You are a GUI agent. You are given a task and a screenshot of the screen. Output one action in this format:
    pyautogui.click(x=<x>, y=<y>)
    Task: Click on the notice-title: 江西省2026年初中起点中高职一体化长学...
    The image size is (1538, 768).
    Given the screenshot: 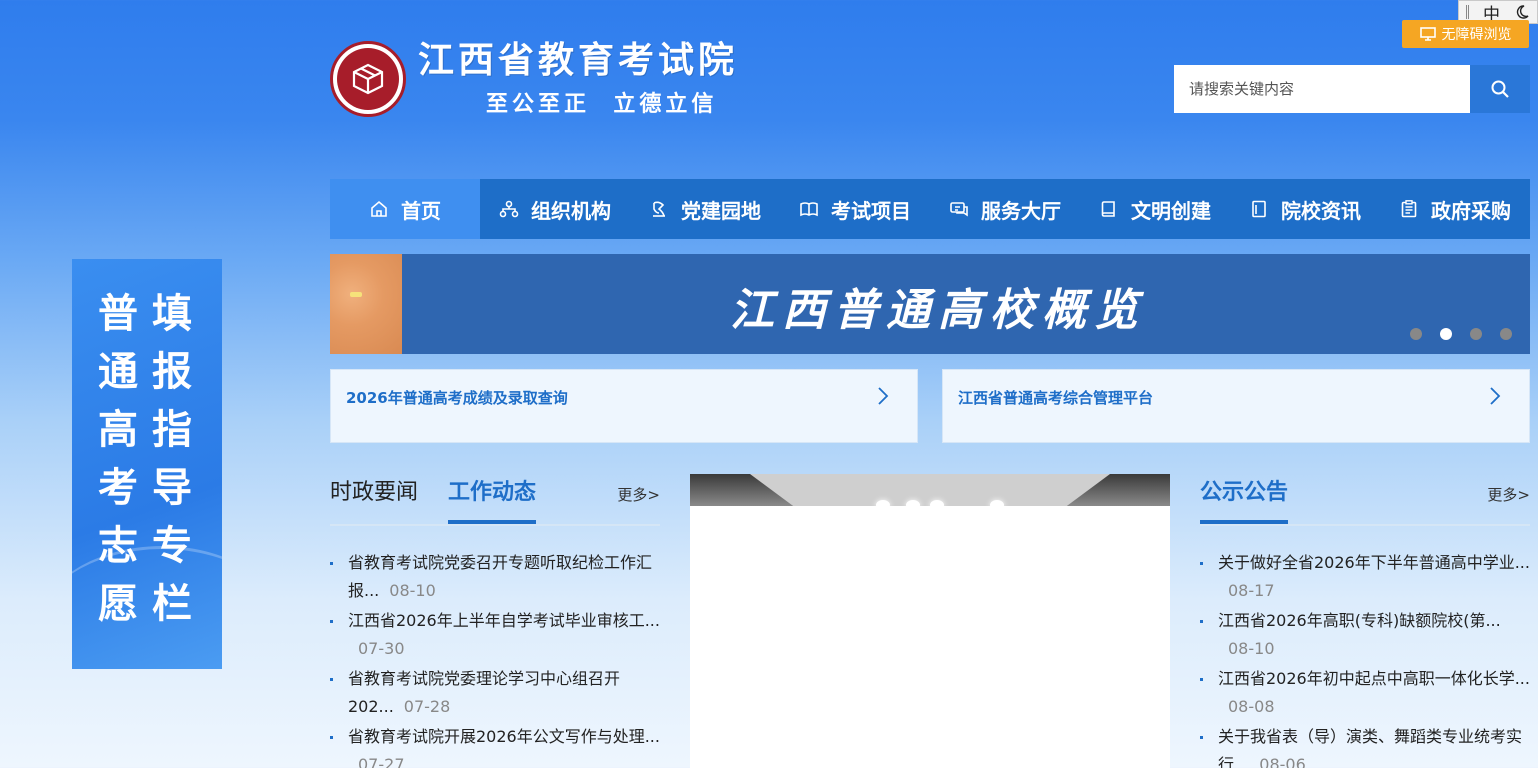 What is the action you would take?
    pyautogui.click(x=1374, y=678)
    